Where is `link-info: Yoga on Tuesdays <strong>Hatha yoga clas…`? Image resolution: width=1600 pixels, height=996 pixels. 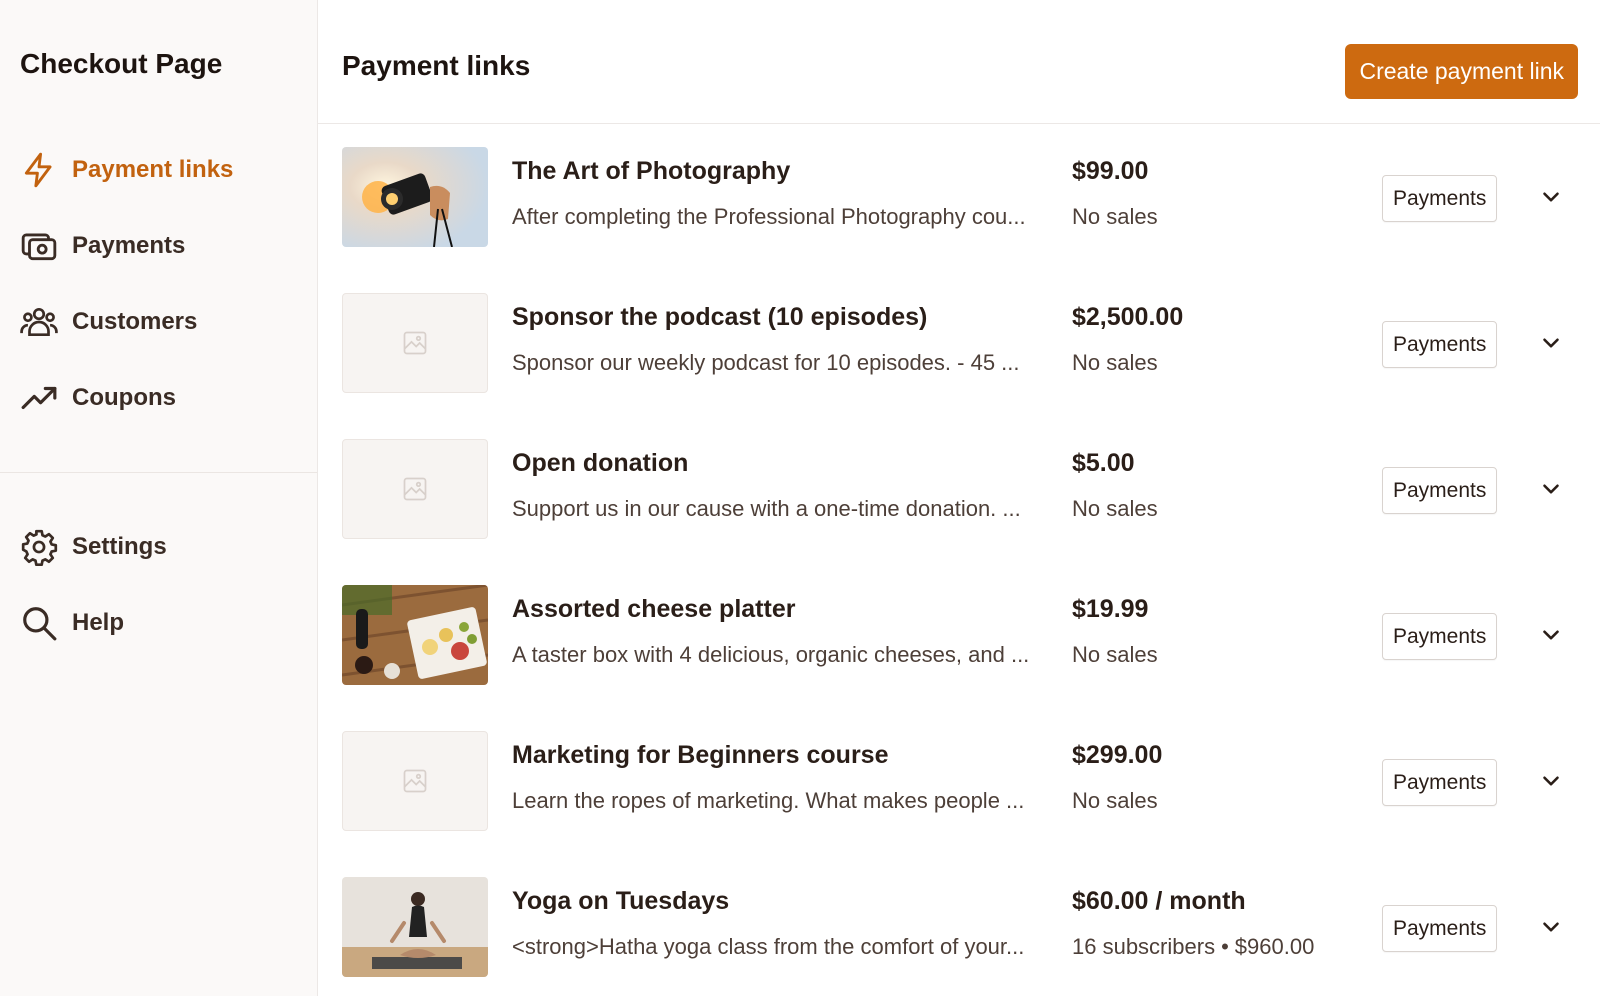 link-info: Yoga on Tuesdays <strong>Hatha yoga clas… is located at coordinates (792, 918).